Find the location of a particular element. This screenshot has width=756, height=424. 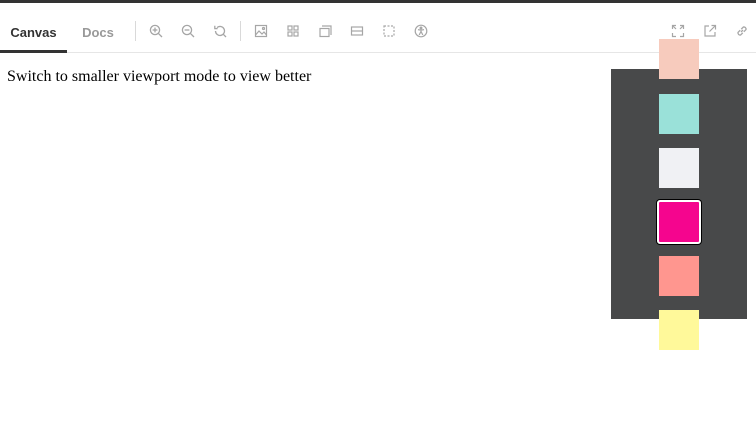

tab-docs-label: Docs is located at coordinates (98, 32).